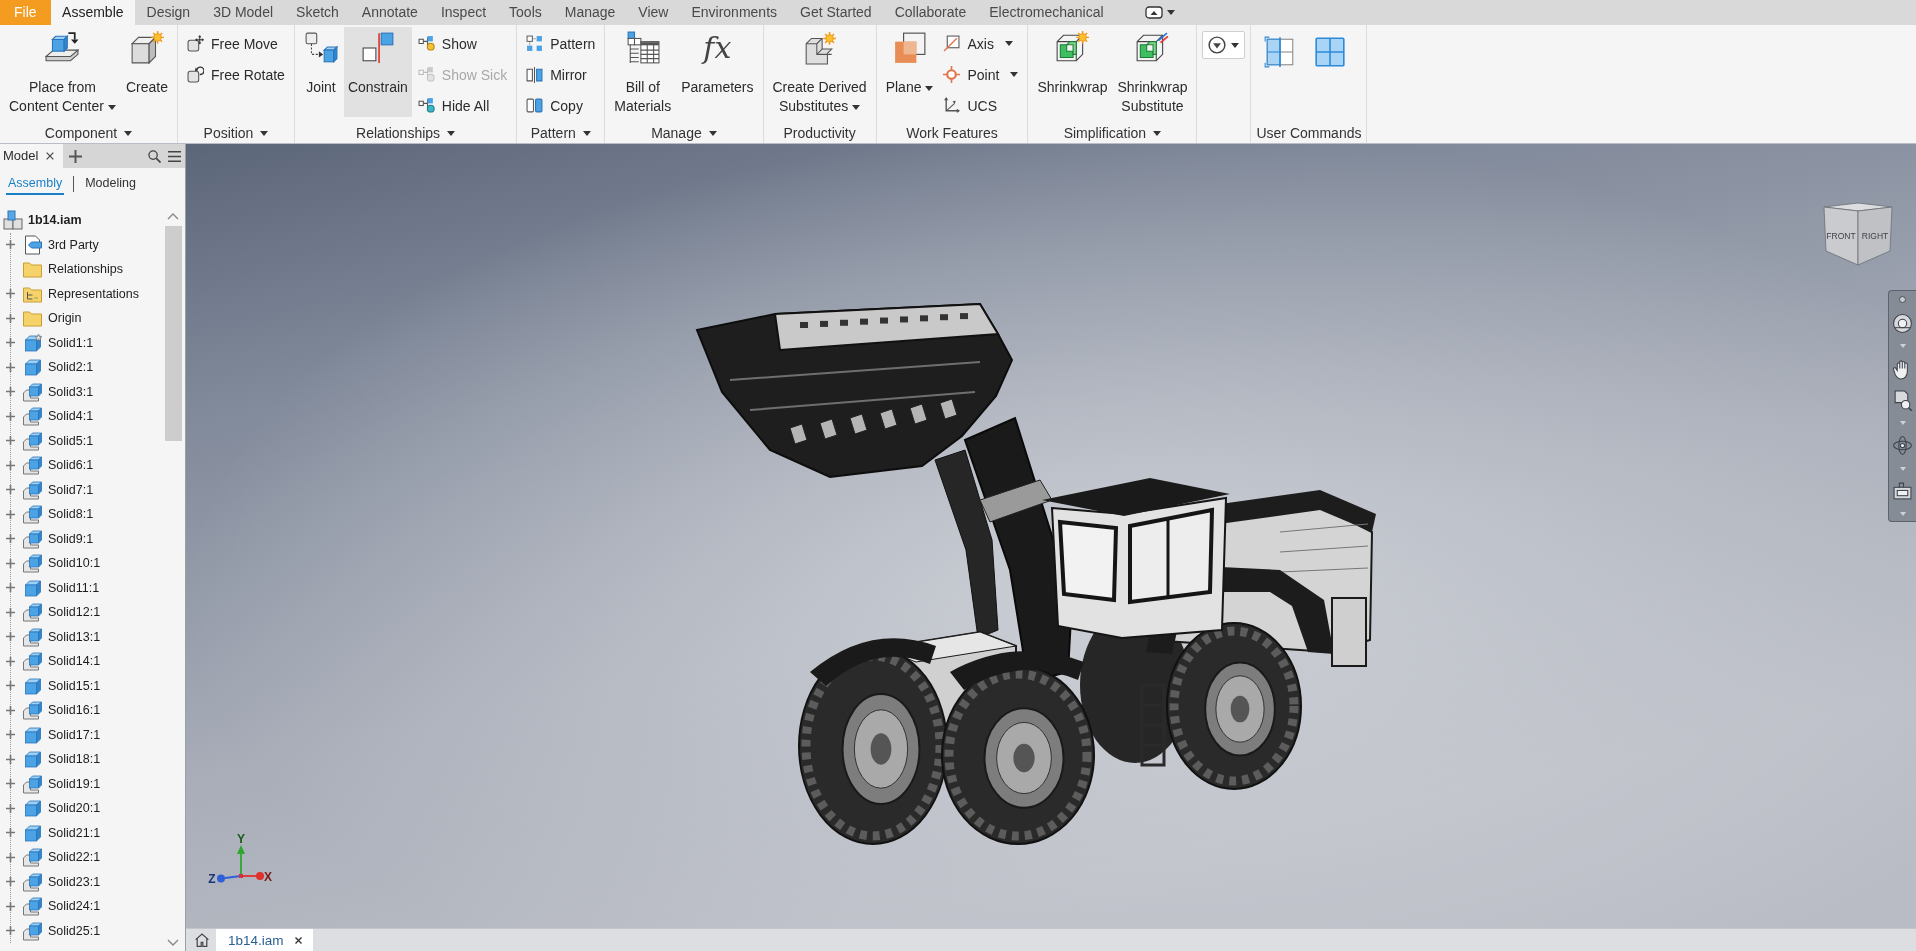 The image size is (1916, 951). What do you see at coordinates (653, 12) in the screenshot?
I see `ribbon-tab: View` at bounding box center [653, 12].